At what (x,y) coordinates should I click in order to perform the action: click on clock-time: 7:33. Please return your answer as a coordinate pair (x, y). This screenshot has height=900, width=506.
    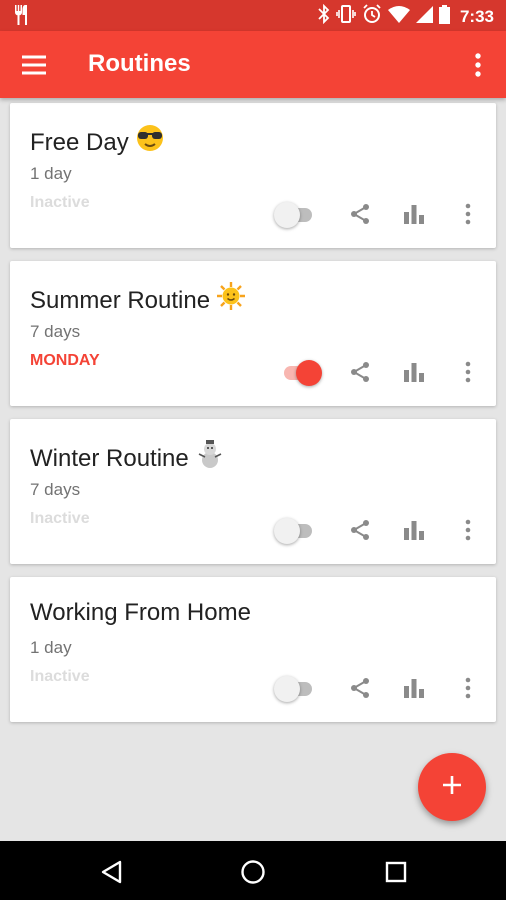
    Looking at the image, I should click on (476, 16).